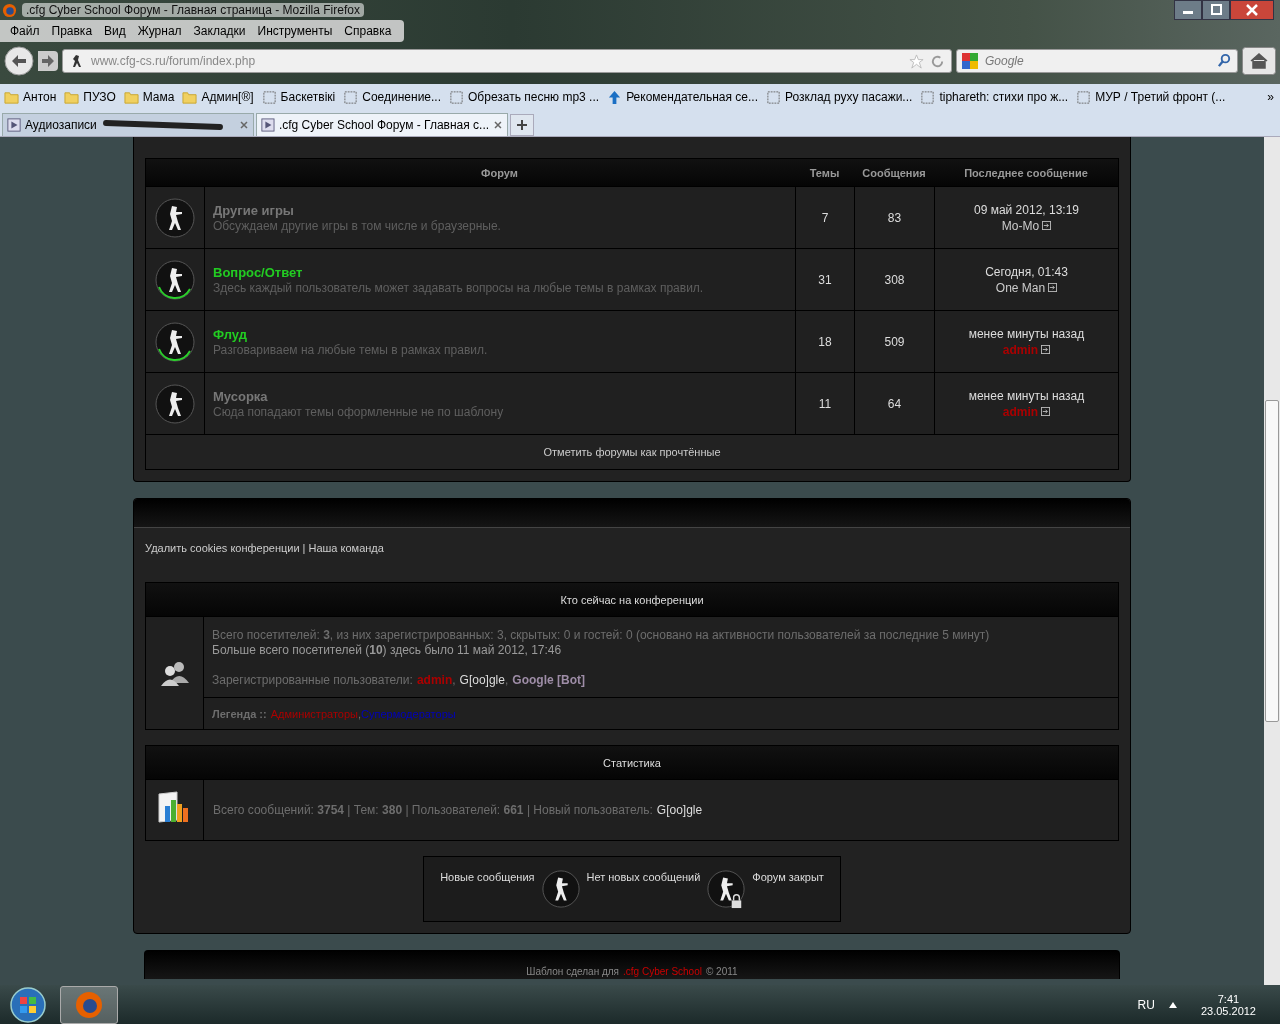 This screenshot has width=1280, height=1024. What do you see at coordinates (894, 341) in the screenshot?
I see `posts-count: 509` at bounding box center [894, 341].